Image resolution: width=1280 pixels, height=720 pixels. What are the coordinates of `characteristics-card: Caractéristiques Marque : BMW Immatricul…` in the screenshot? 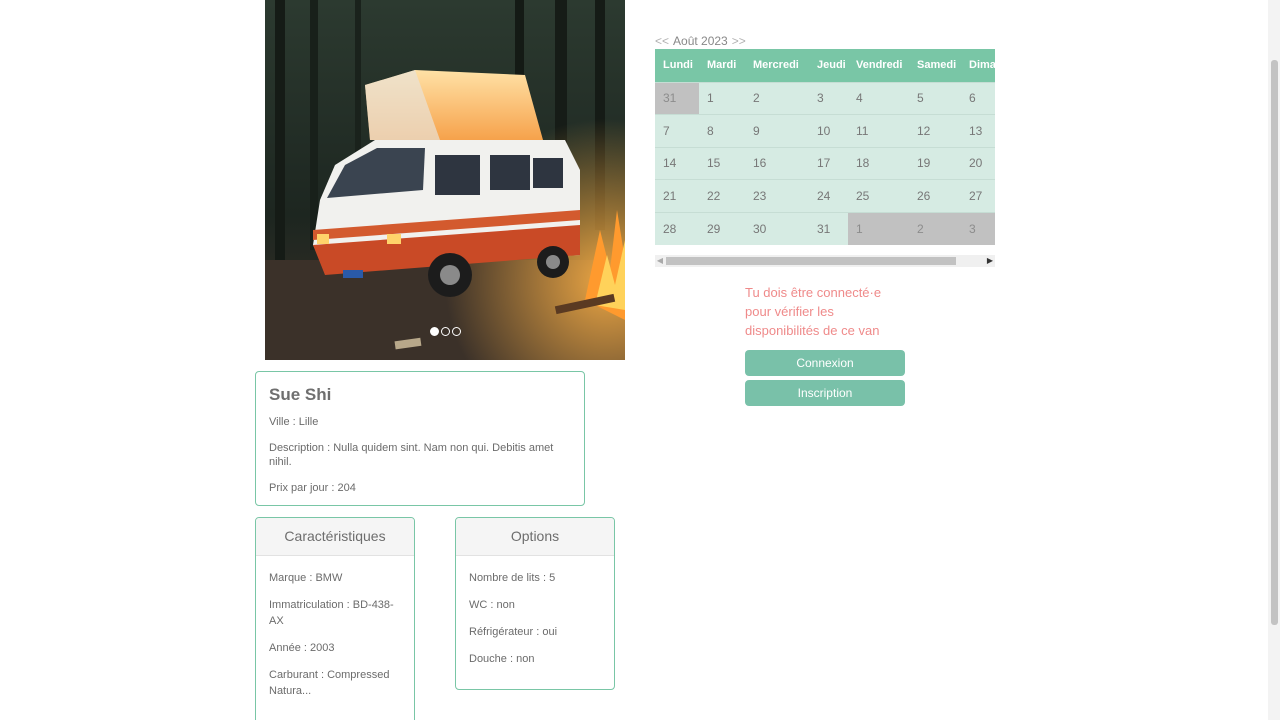 It's located at (335, 618).